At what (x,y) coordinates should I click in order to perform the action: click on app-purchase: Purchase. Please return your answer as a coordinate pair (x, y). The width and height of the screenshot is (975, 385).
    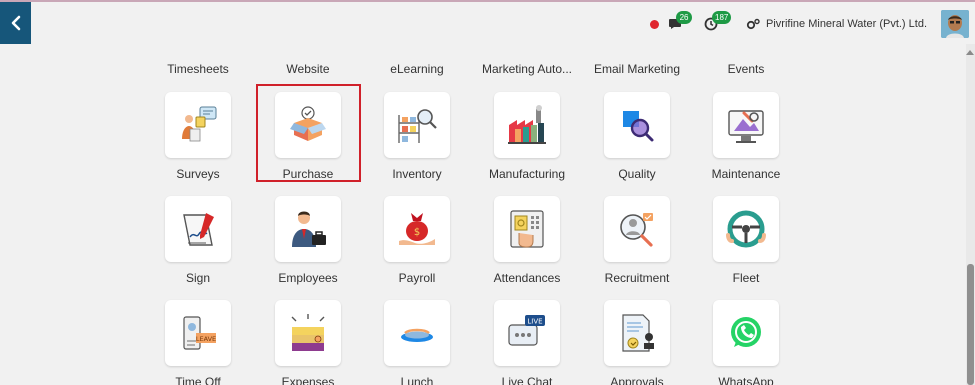
    Looking at the image, I should click on (308, 136).